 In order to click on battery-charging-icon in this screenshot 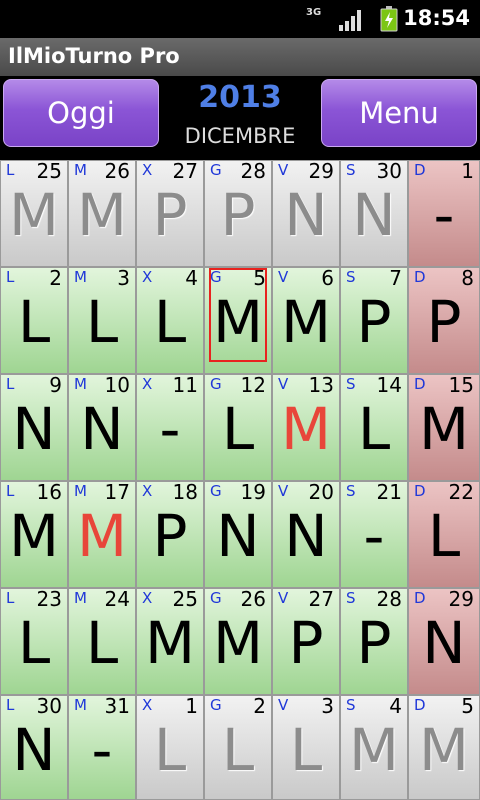, I will do `click(389, 19)`.